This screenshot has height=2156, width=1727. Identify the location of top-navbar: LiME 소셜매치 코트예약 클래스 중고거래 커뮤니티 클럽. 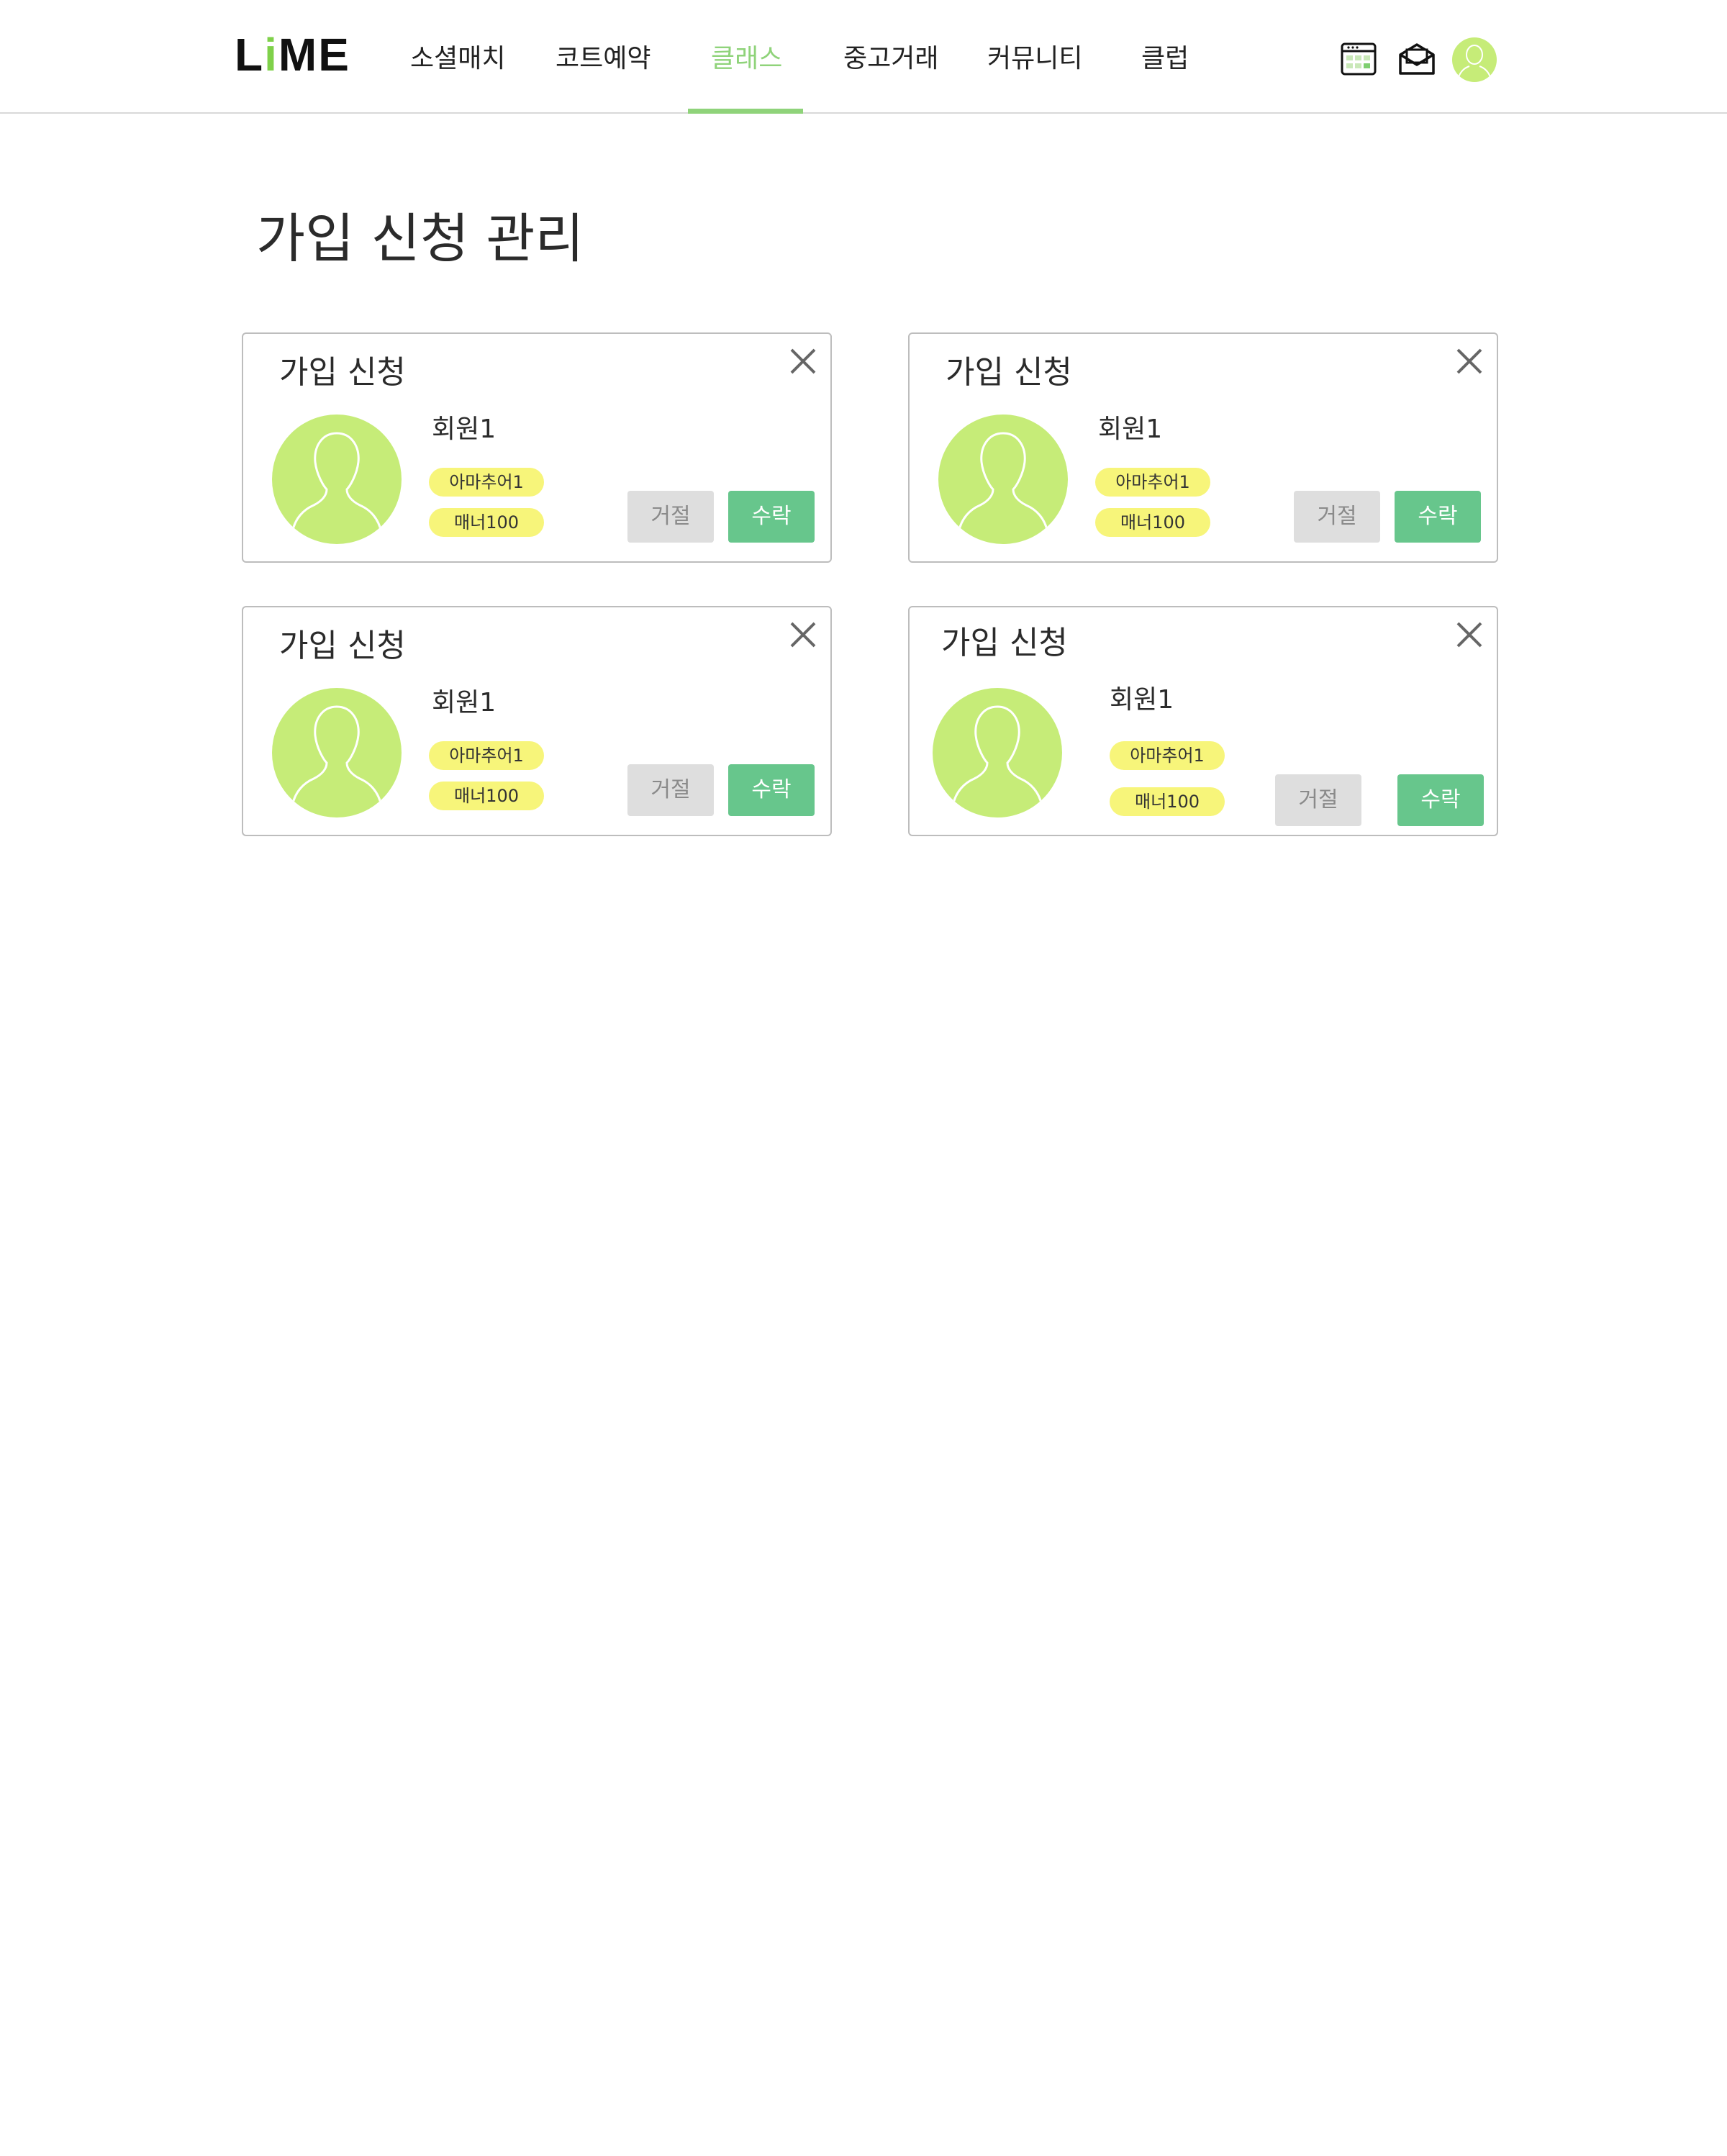
(863, 57).